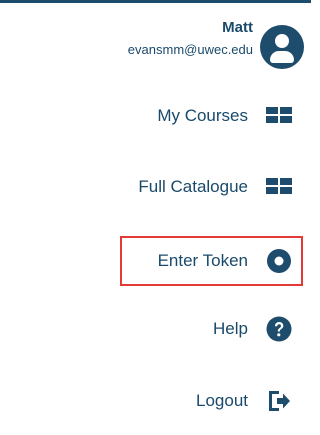 The width and height of the screenshot is (320, 435). Describe the element at coordinates (155, 116) in the screenshot. I see `menu-item-my-courses: My Courses` at that location.